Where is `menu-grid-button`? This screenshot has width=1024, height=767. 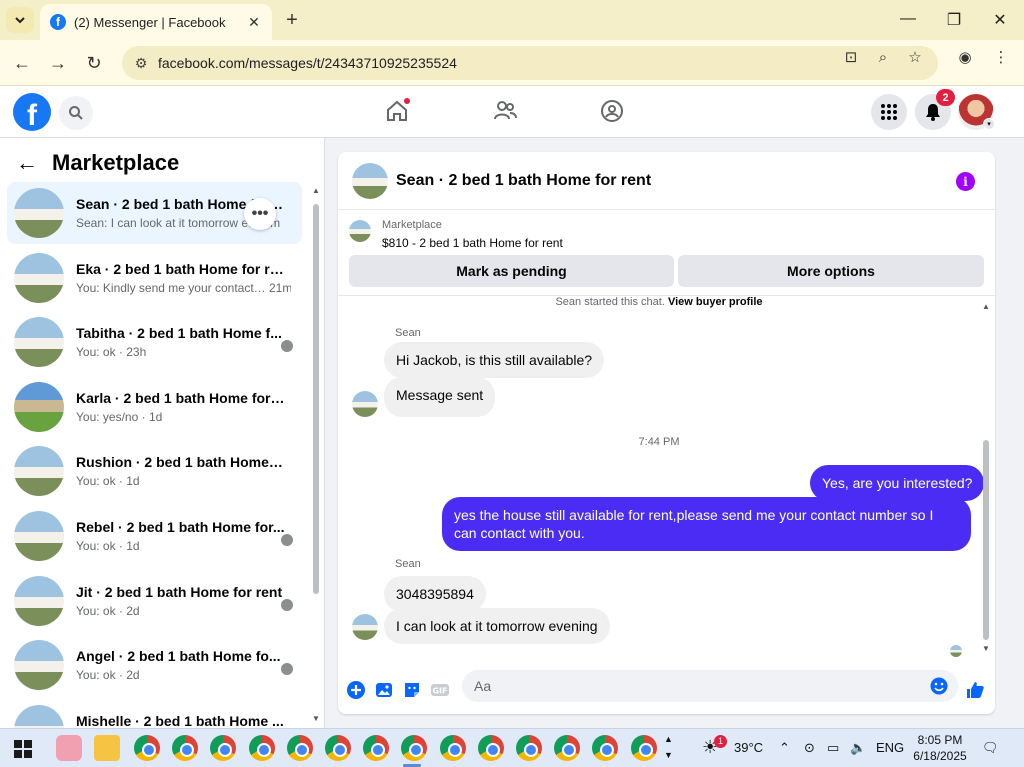
menu-grid-button is located at coordinates (889, 112).